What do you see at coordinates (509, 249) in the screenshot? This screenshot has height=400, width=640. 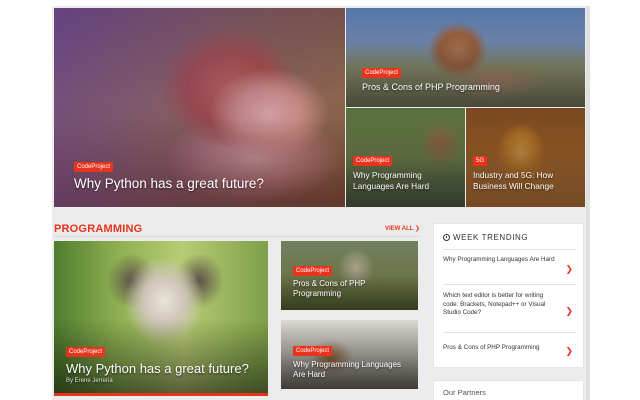 I see `widget-divider` at bounding box center [509, 249].